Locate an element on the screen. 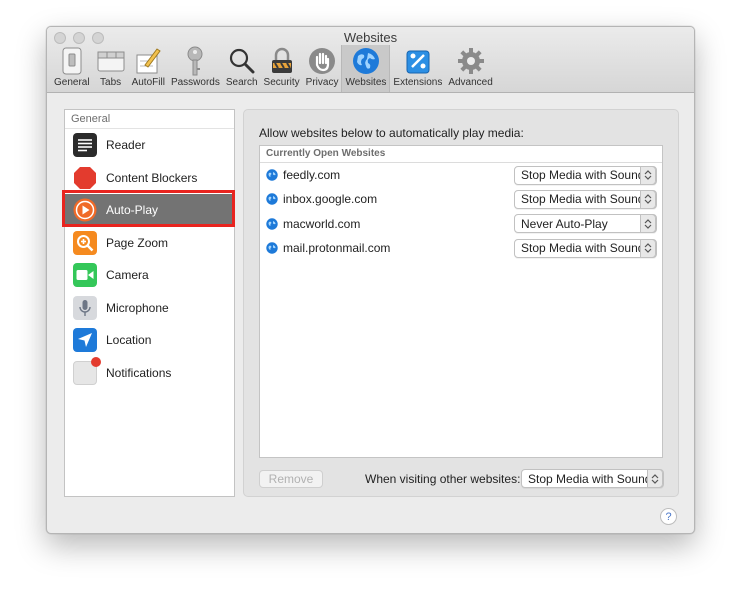 This screenshot has height=600, width=741. tab-privacy-label: Privacy is located at coordinates (322, 82).